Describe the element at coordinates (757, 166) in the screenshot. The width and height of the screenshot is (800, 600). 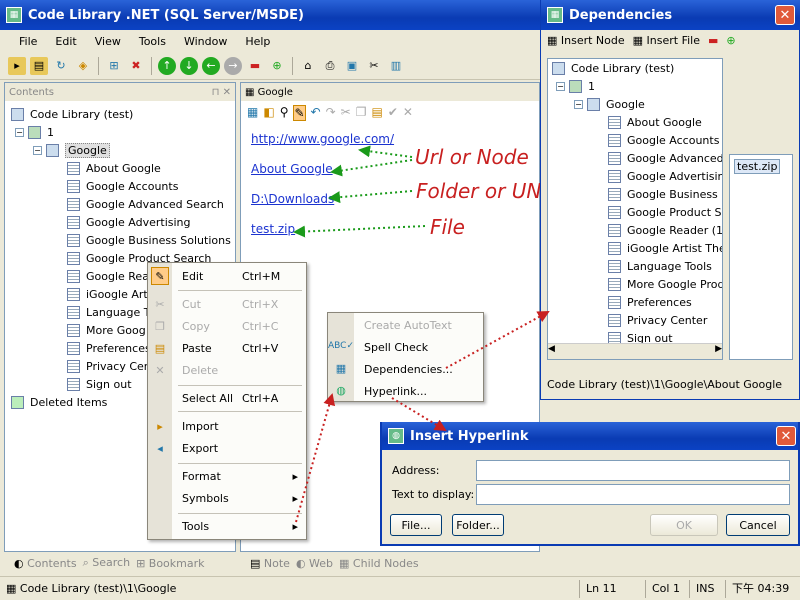
I see `dep-file-item: test.zip` at that location.